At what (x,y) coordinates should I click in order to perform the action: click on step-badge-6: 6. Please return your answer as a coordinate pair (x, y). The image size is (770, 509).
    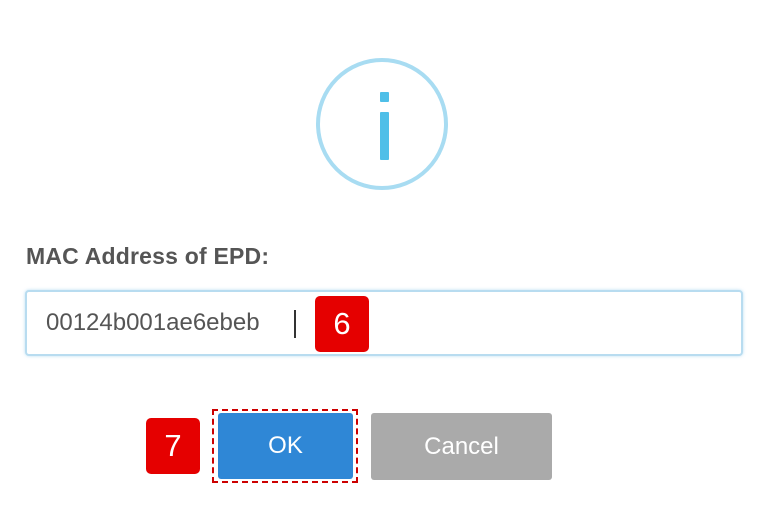
    Looking at the image, I should click on (342, 324).